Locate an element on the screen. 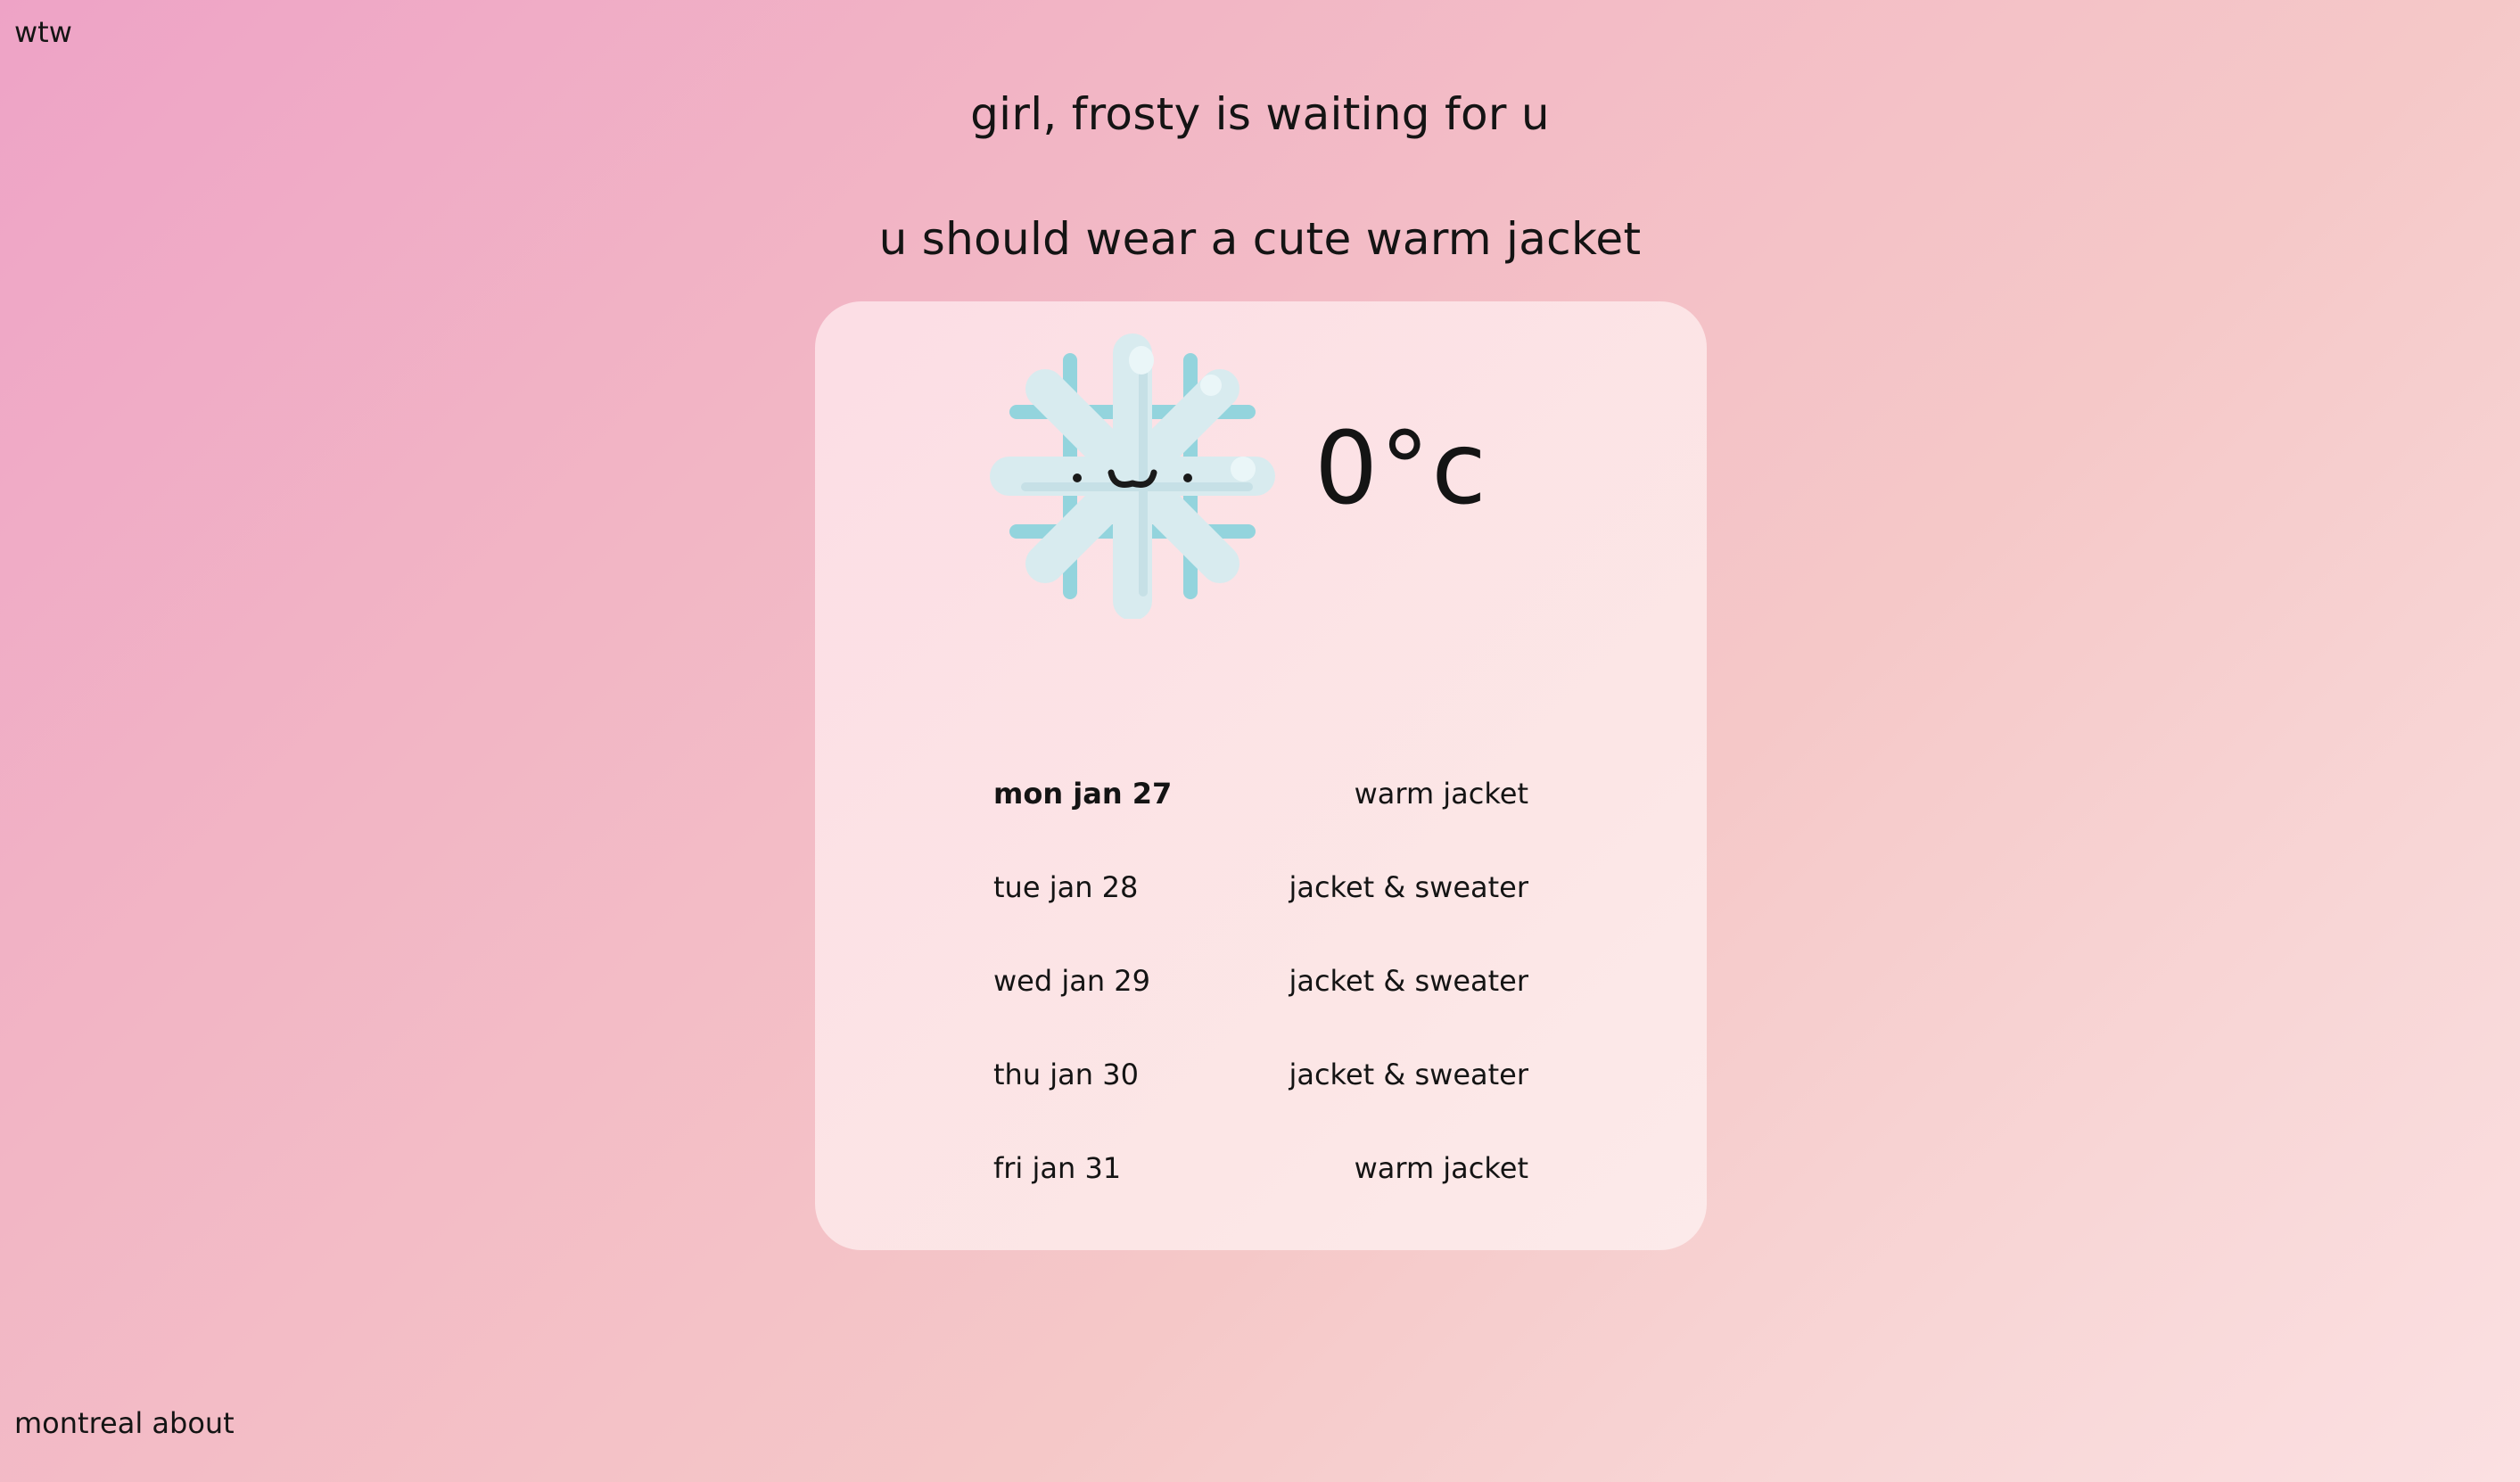  weather-message: girl, frosty is waiting for u is located at coordinates (1260, 114).